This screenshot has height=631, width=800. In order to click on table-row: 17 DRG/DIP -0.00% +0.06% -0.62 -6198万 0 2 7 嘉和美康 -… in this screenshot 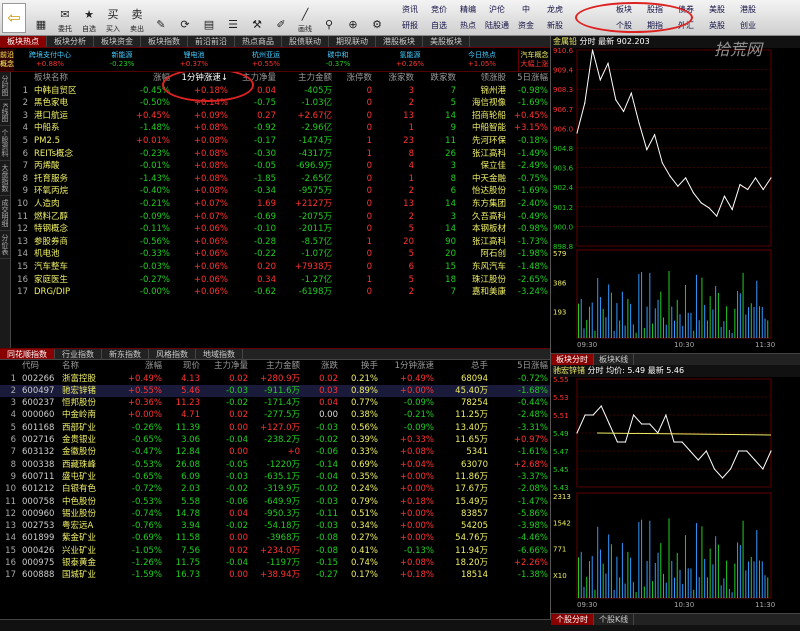, I will do `click(281, 292)`.